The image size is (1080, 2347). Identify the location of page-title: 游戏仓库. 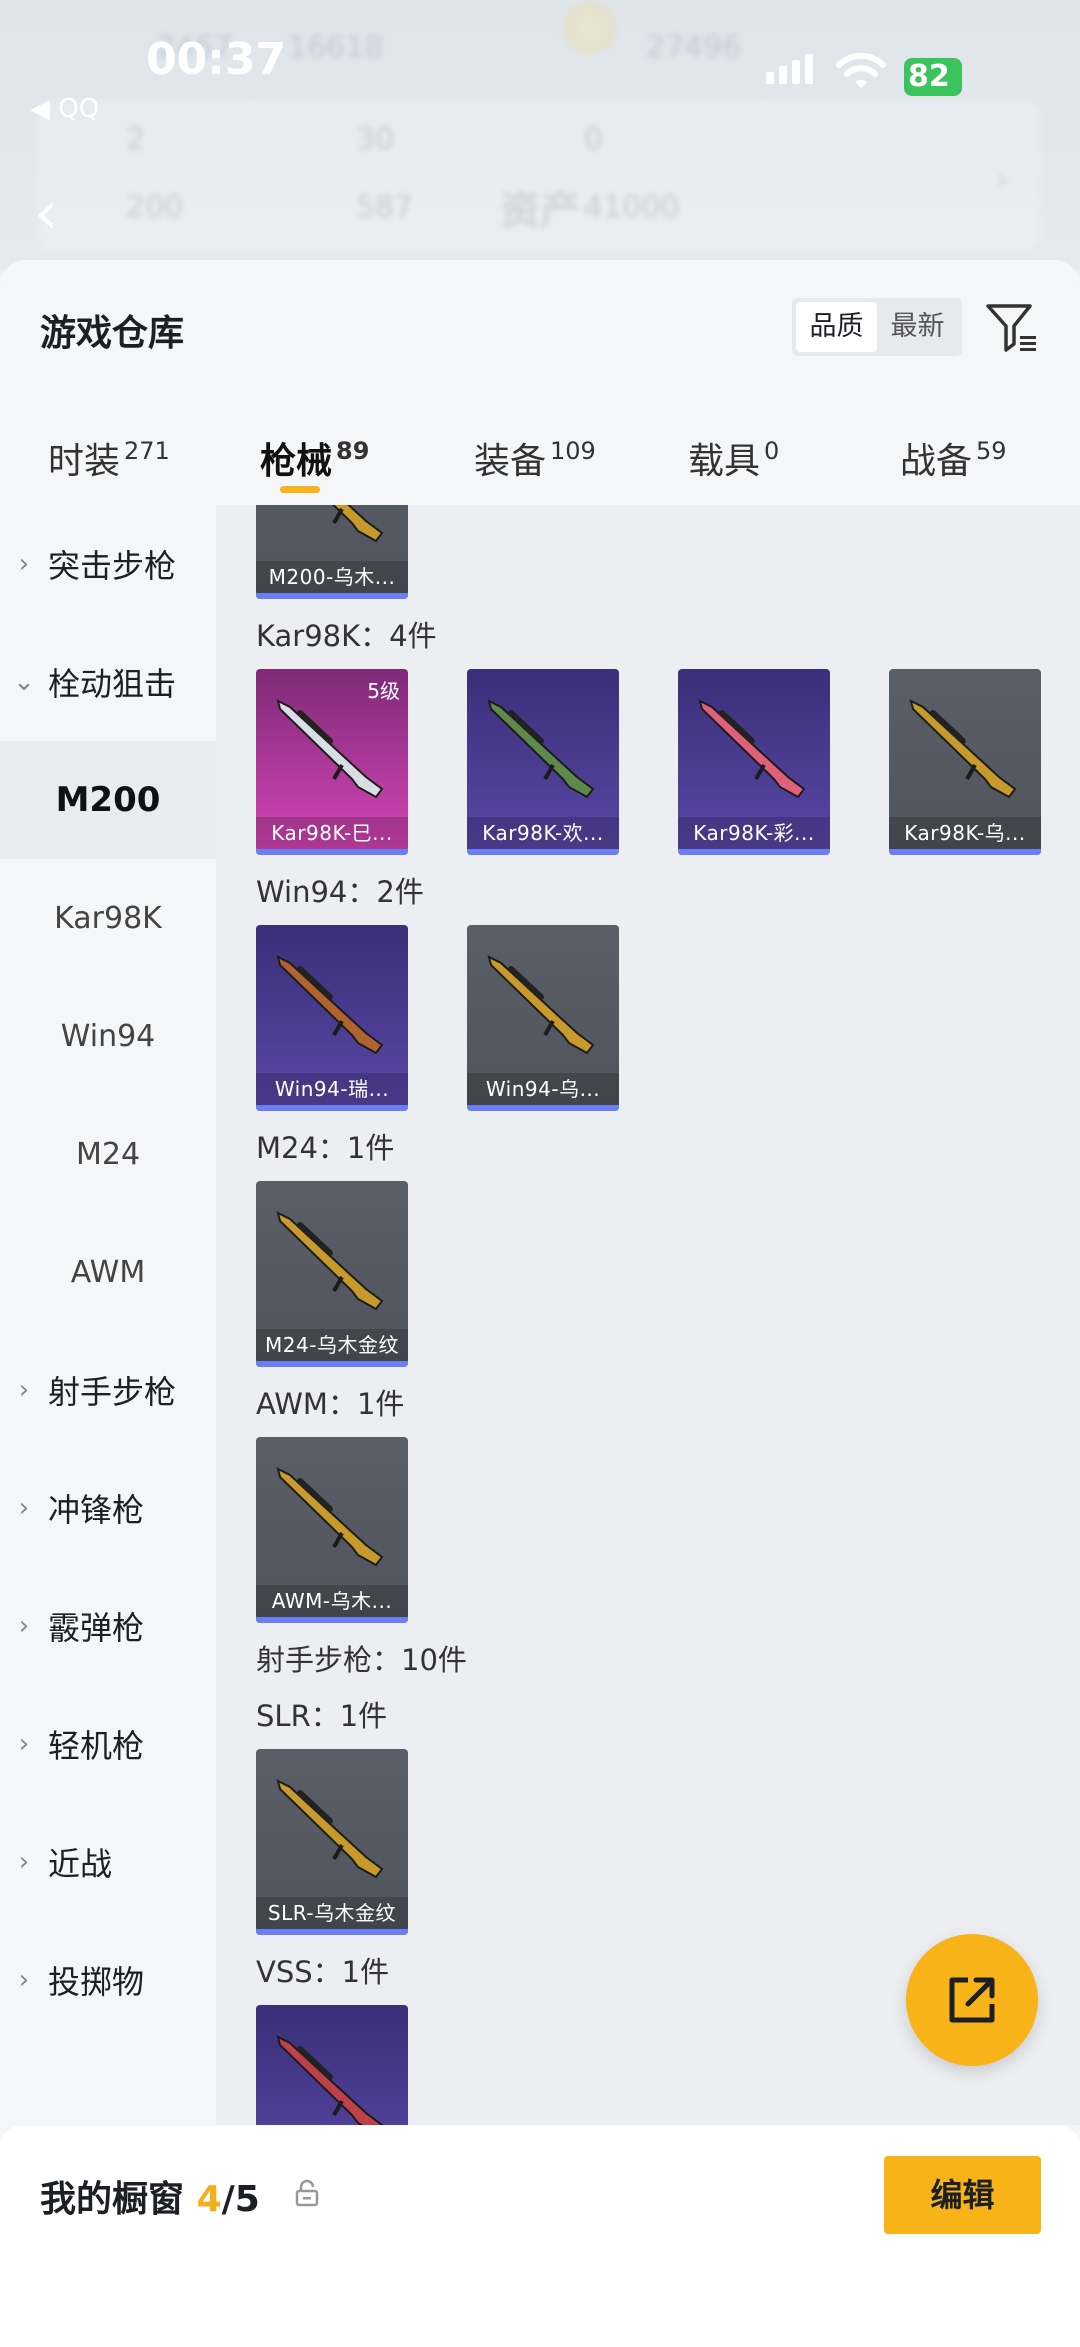
(112, 333).